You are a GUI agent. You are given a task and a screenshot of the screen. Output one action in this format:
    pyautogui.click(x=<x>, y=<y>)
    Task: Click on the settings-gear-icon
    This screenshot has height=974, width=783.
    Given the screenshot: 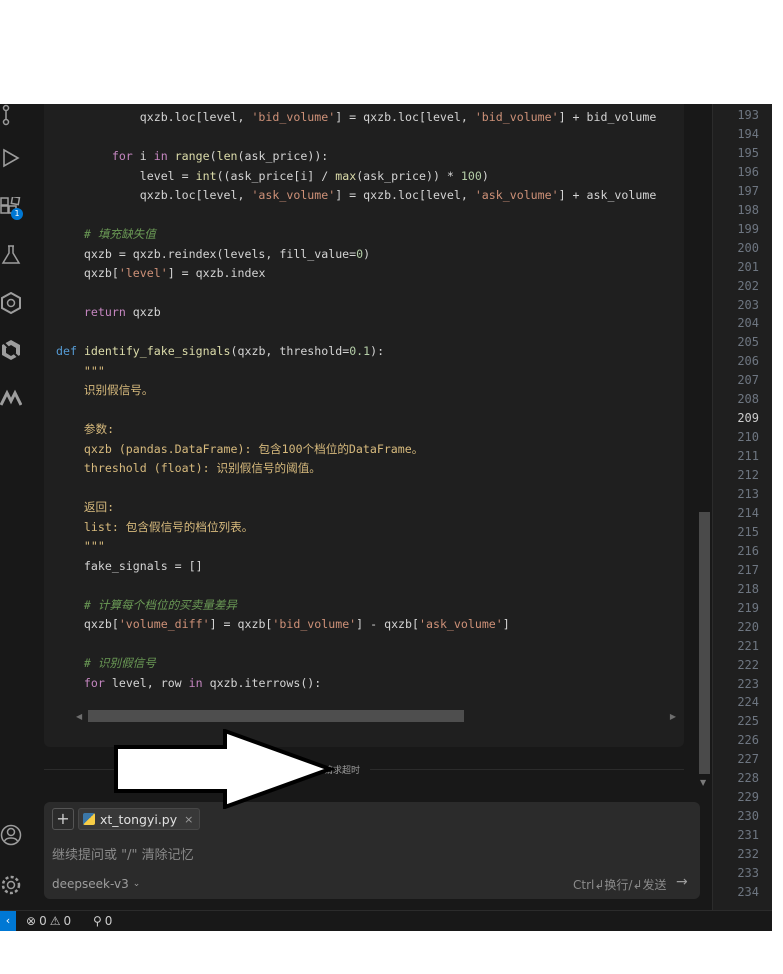 What is the action you would take?
    pyautogui.click(x=12, y=886)
    